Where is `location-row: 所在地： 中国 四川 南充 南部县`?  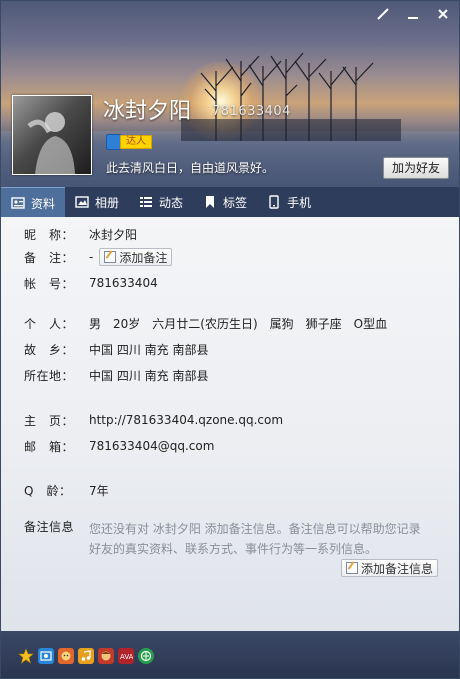
location-row: 所在地： 中国 四川 南充 南部县 is located at coordinates (116, 375).